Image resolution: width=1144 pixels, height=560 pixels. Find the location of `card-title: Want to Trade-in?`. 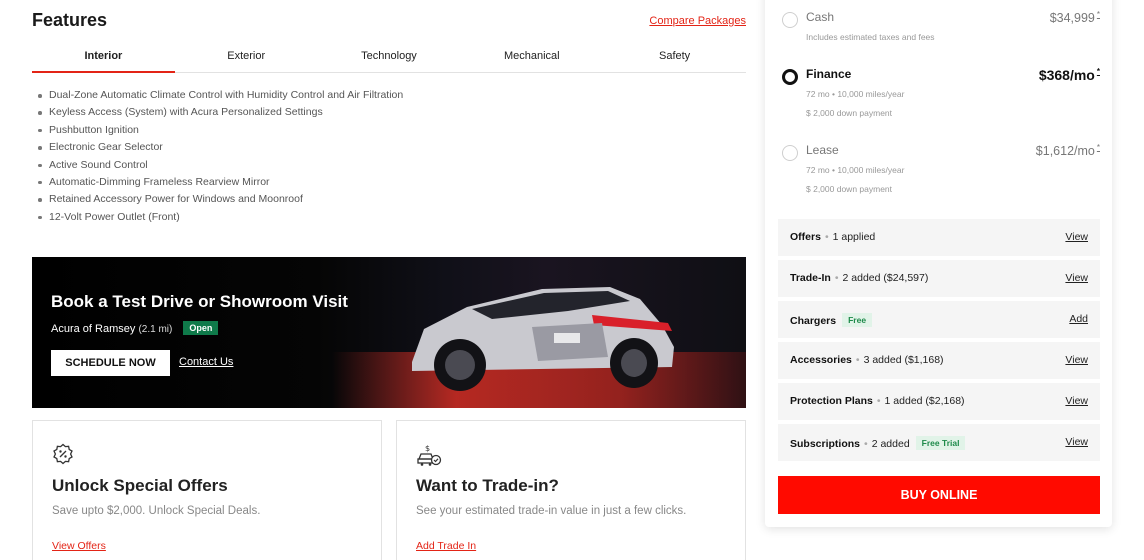

card-title: Want to Trade-in? is located at coordinates (487, 485).